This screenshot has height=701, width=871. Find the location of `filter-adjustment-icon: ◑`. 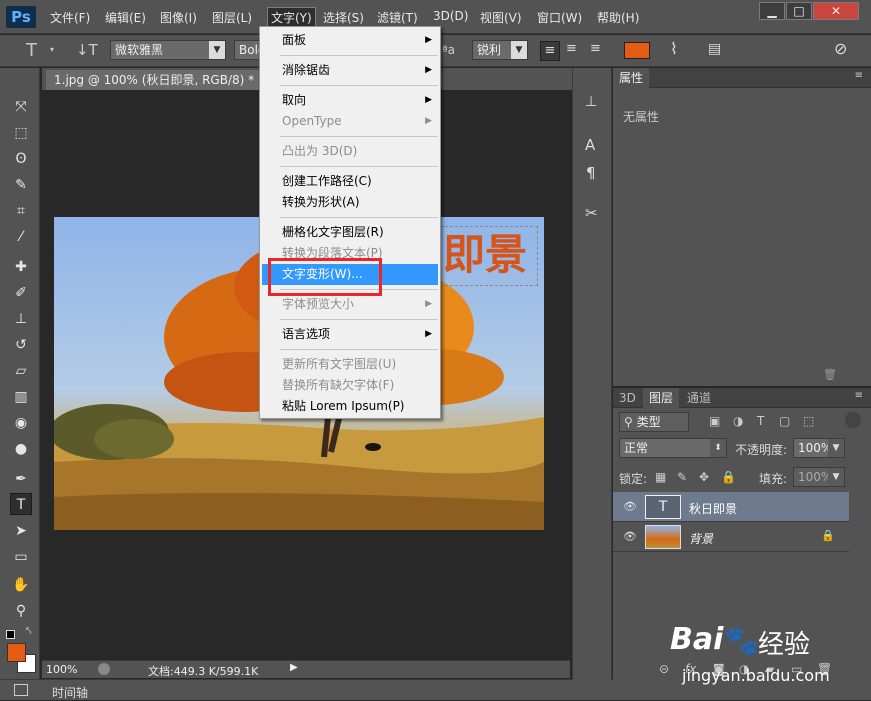

filter-adjustment-icon: ◑ is located at coordinates (738, 421).